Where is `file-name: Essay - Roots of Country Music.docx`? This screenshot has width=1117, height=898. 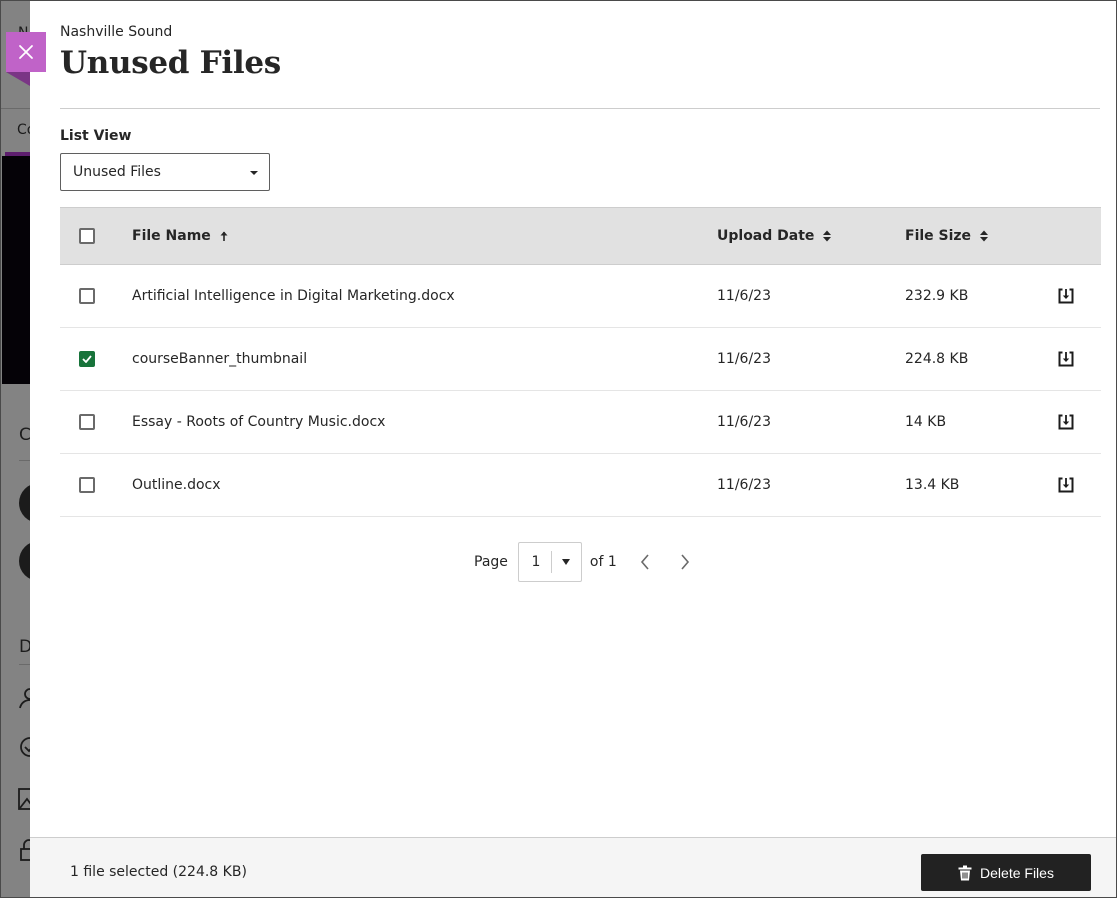
file-name: Essay - Roots of Country Music.docx is located at coordinates (259, 422).